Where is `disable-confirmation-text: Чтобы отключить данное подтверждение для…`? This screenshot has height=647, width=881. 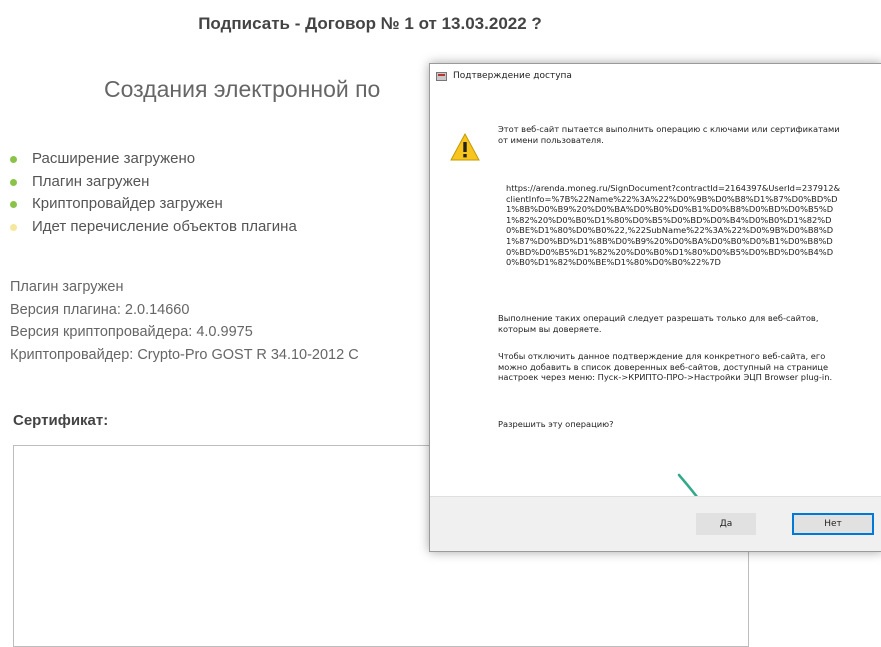 disable-confirmation-text: Чтобы отключить данное подтверждение для… is located at coordinates (665, 367).